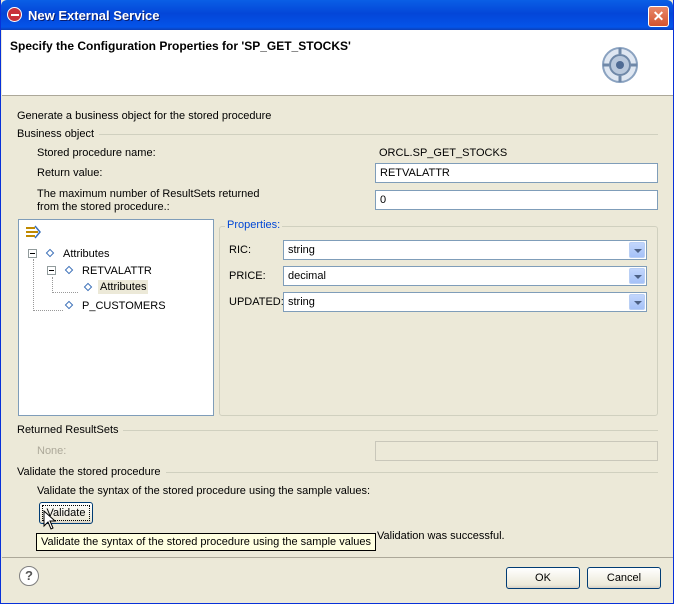  What do you see at coordinates (337, 15) in the screenshot?
I see `title-bar: New External Service ✕` at bounding box center [337, 15].